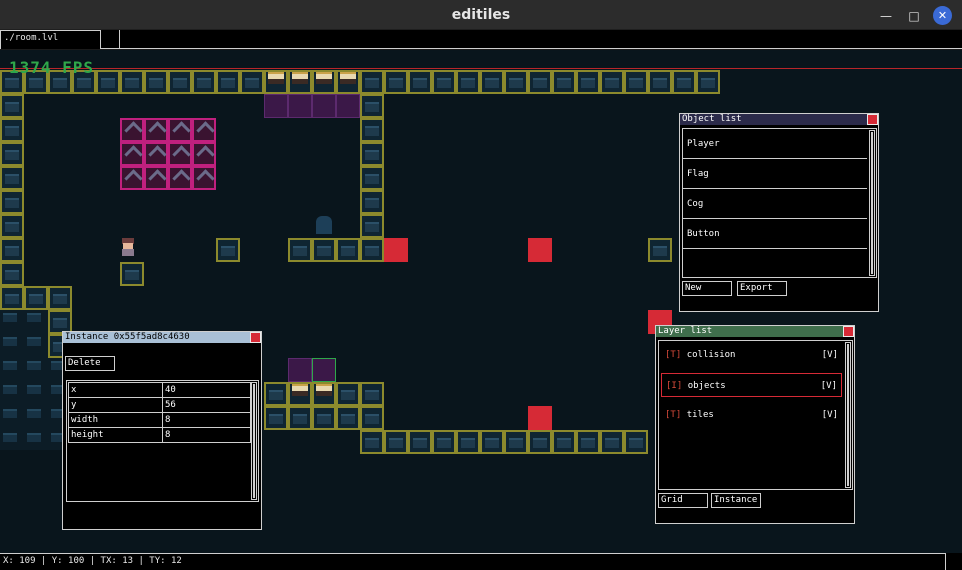  What do you see at coordinates (707, 288) in the screenshot?
I see `new-object-button: New` at bounding box center [707, 288].